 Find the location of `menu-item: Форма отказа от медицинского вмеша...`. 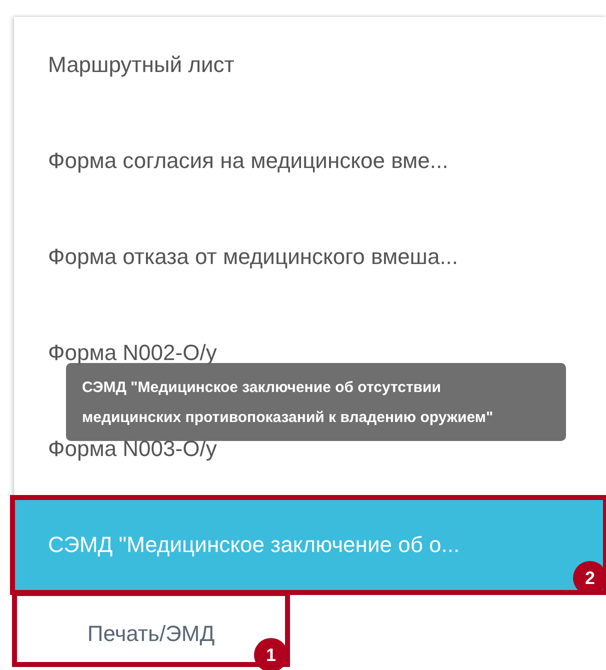

menu-item: Форма отказа от медицинского вмеша... is located at coordinates (310, 257).